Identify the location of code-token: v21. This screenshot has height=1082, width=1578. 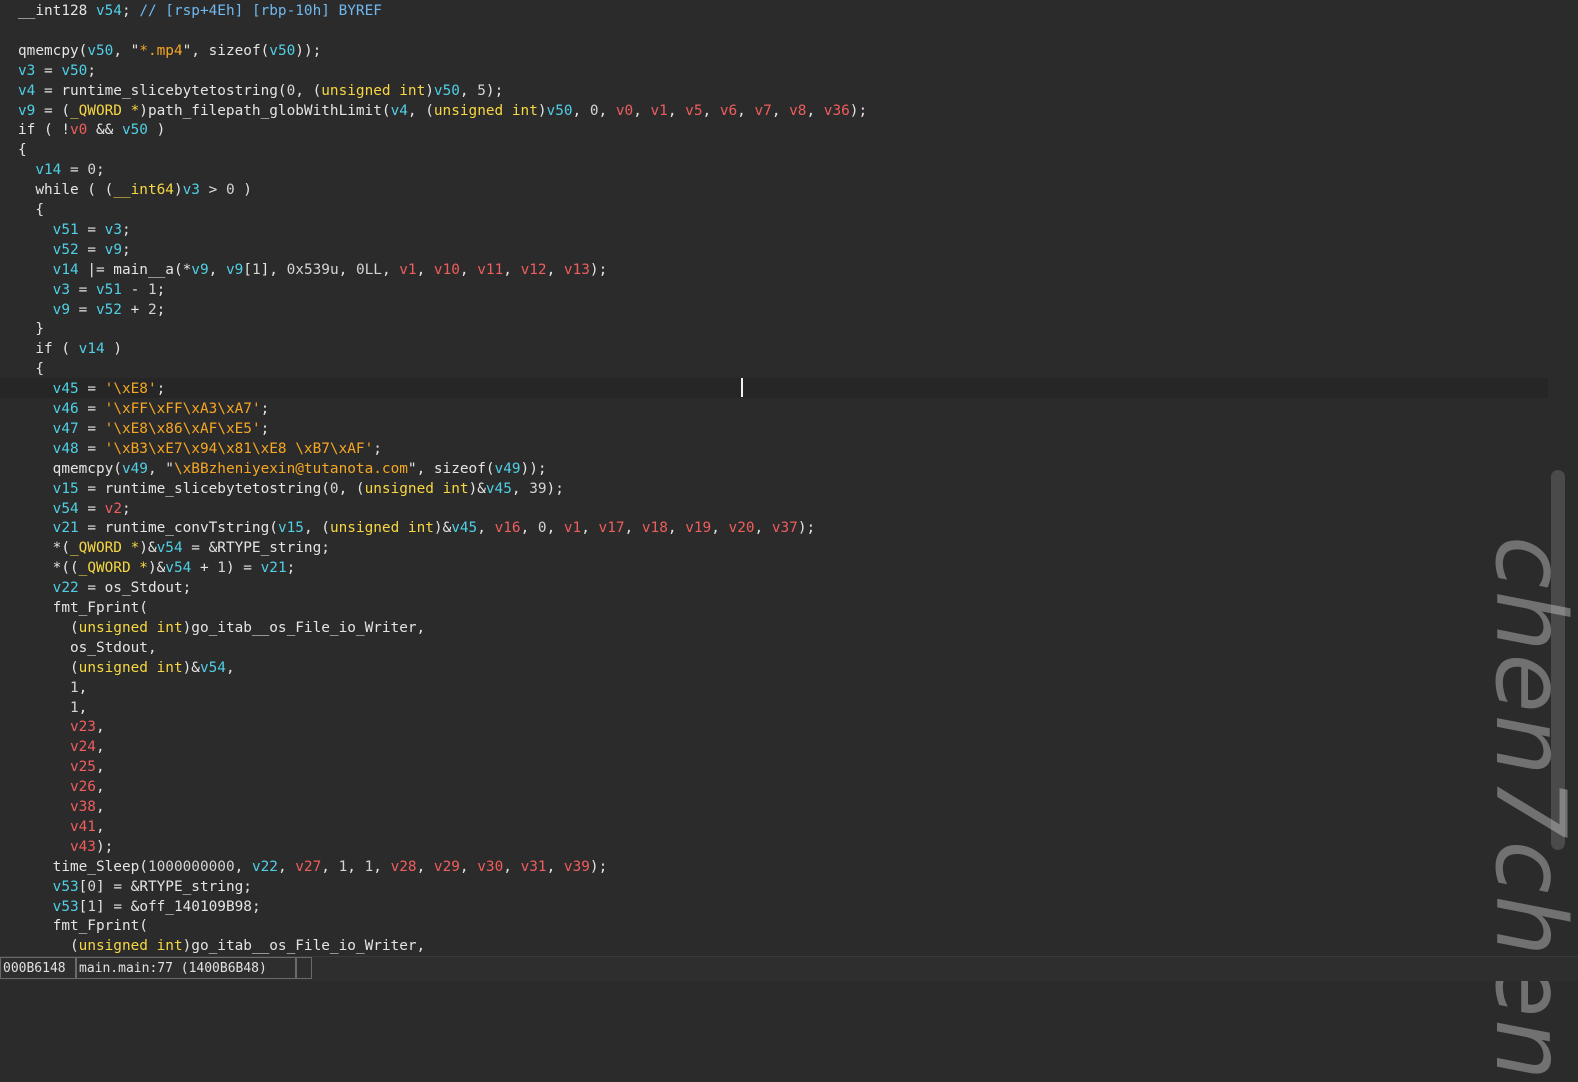
(65, 528).